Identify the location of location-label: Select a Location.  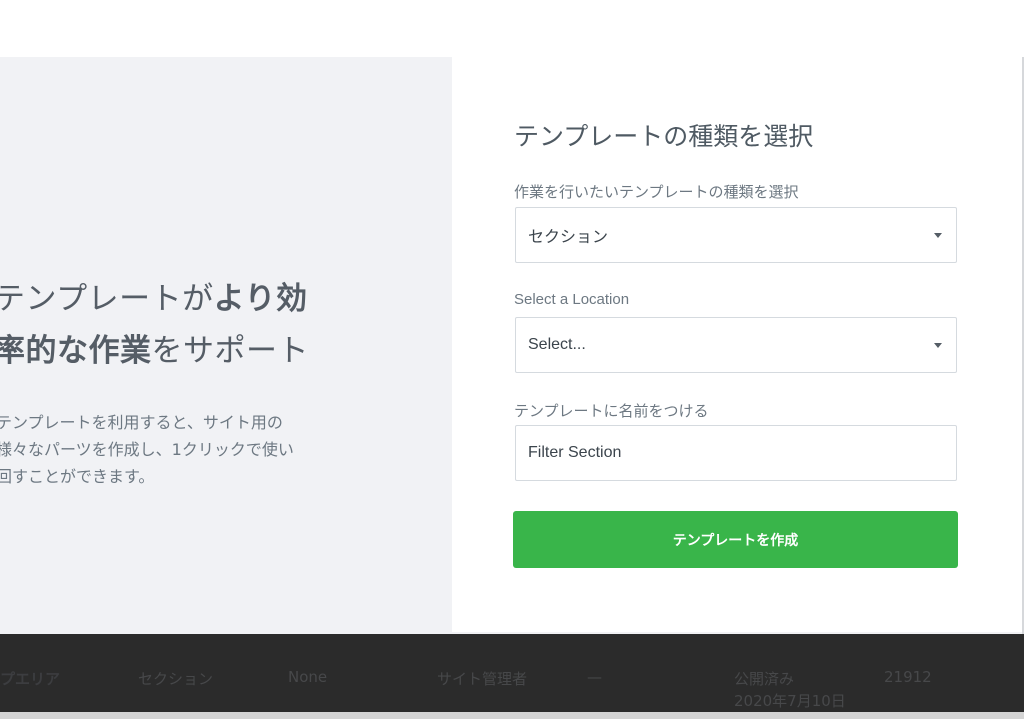
(572, 299).